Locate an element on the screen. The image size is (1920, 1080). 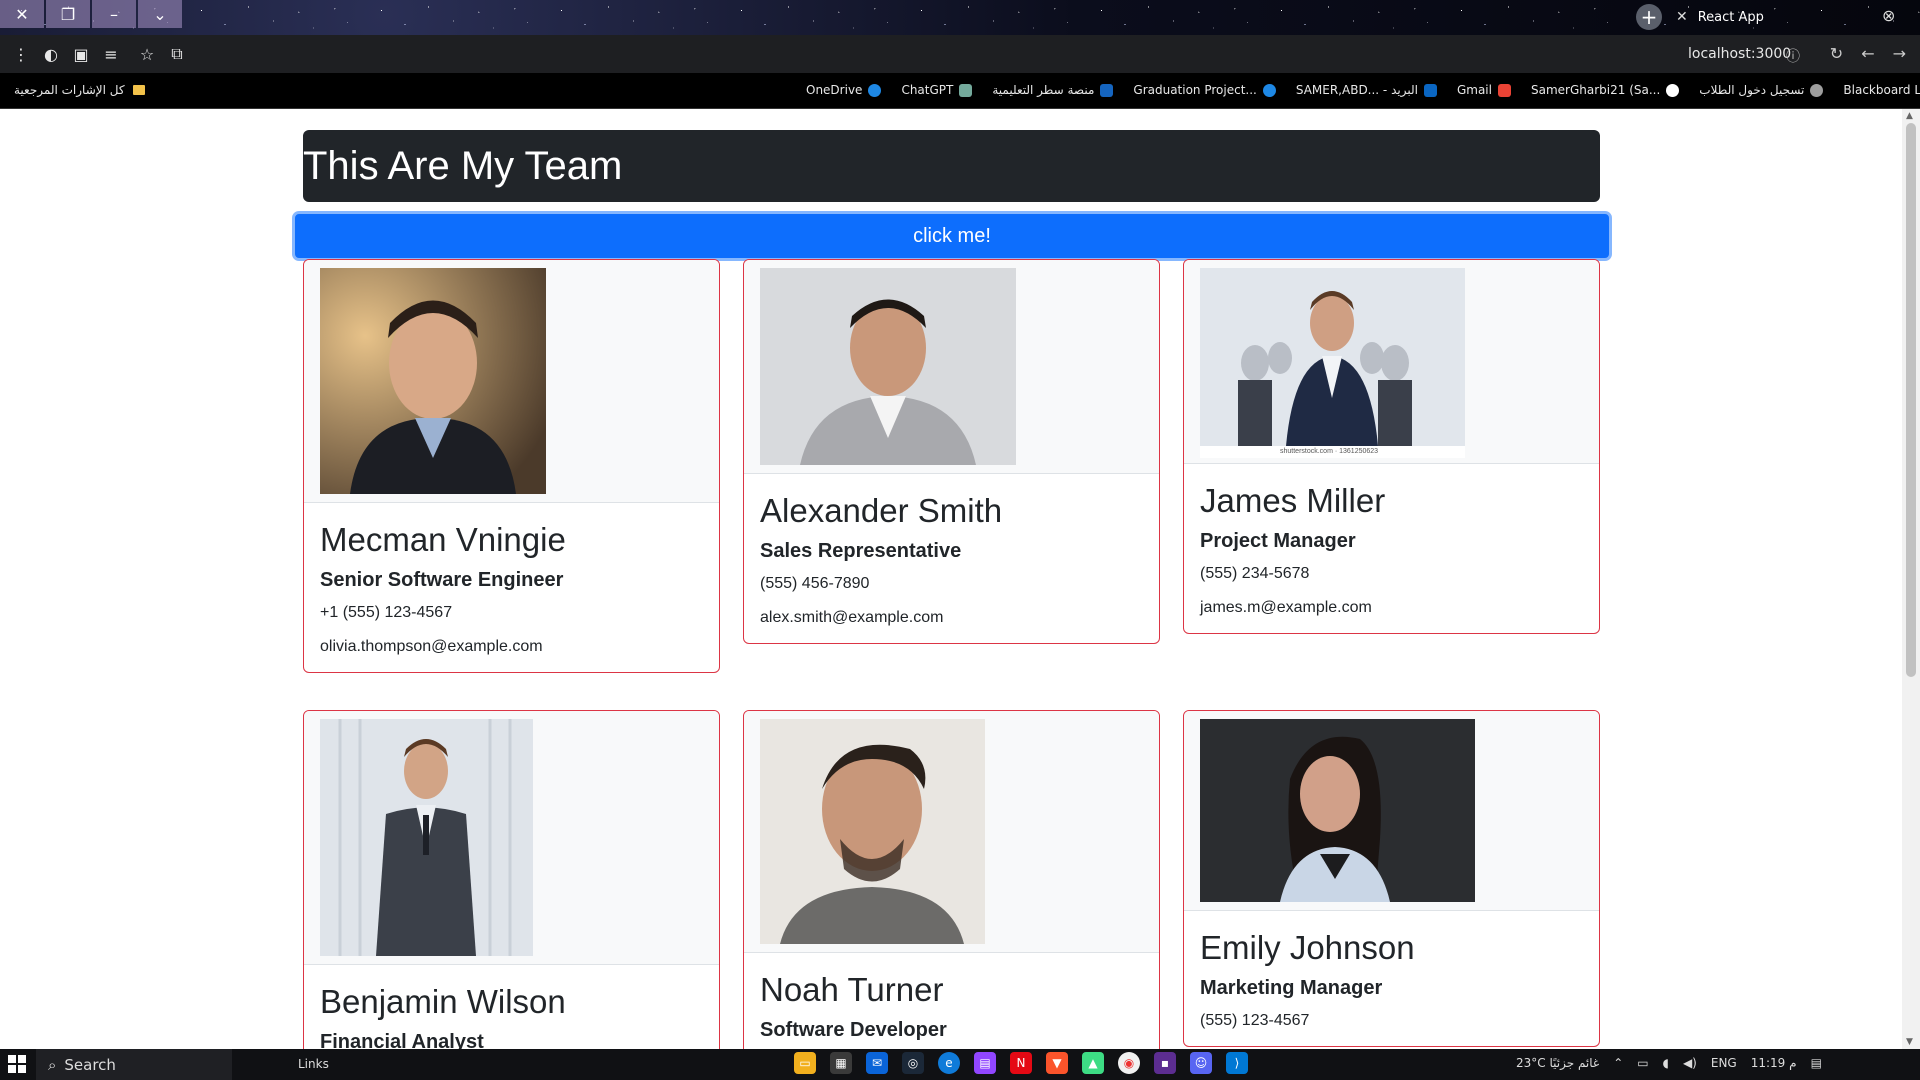
folder-icon is located at coordinates (138, 90).